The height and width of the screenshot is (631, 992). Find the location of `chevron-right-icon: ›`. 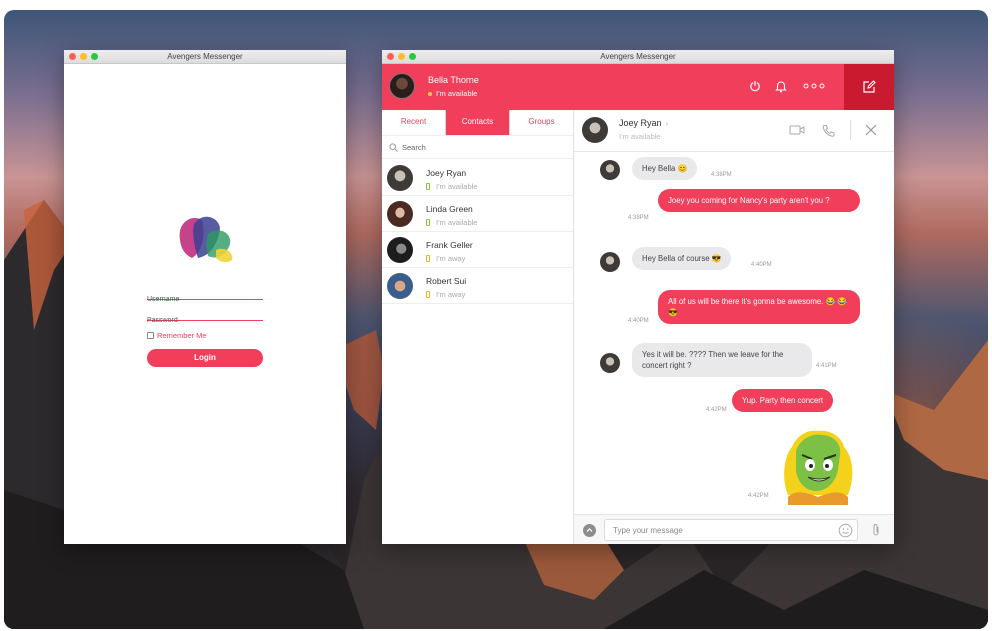

chevron-right-icon: › is located at coordinates (667, 123).